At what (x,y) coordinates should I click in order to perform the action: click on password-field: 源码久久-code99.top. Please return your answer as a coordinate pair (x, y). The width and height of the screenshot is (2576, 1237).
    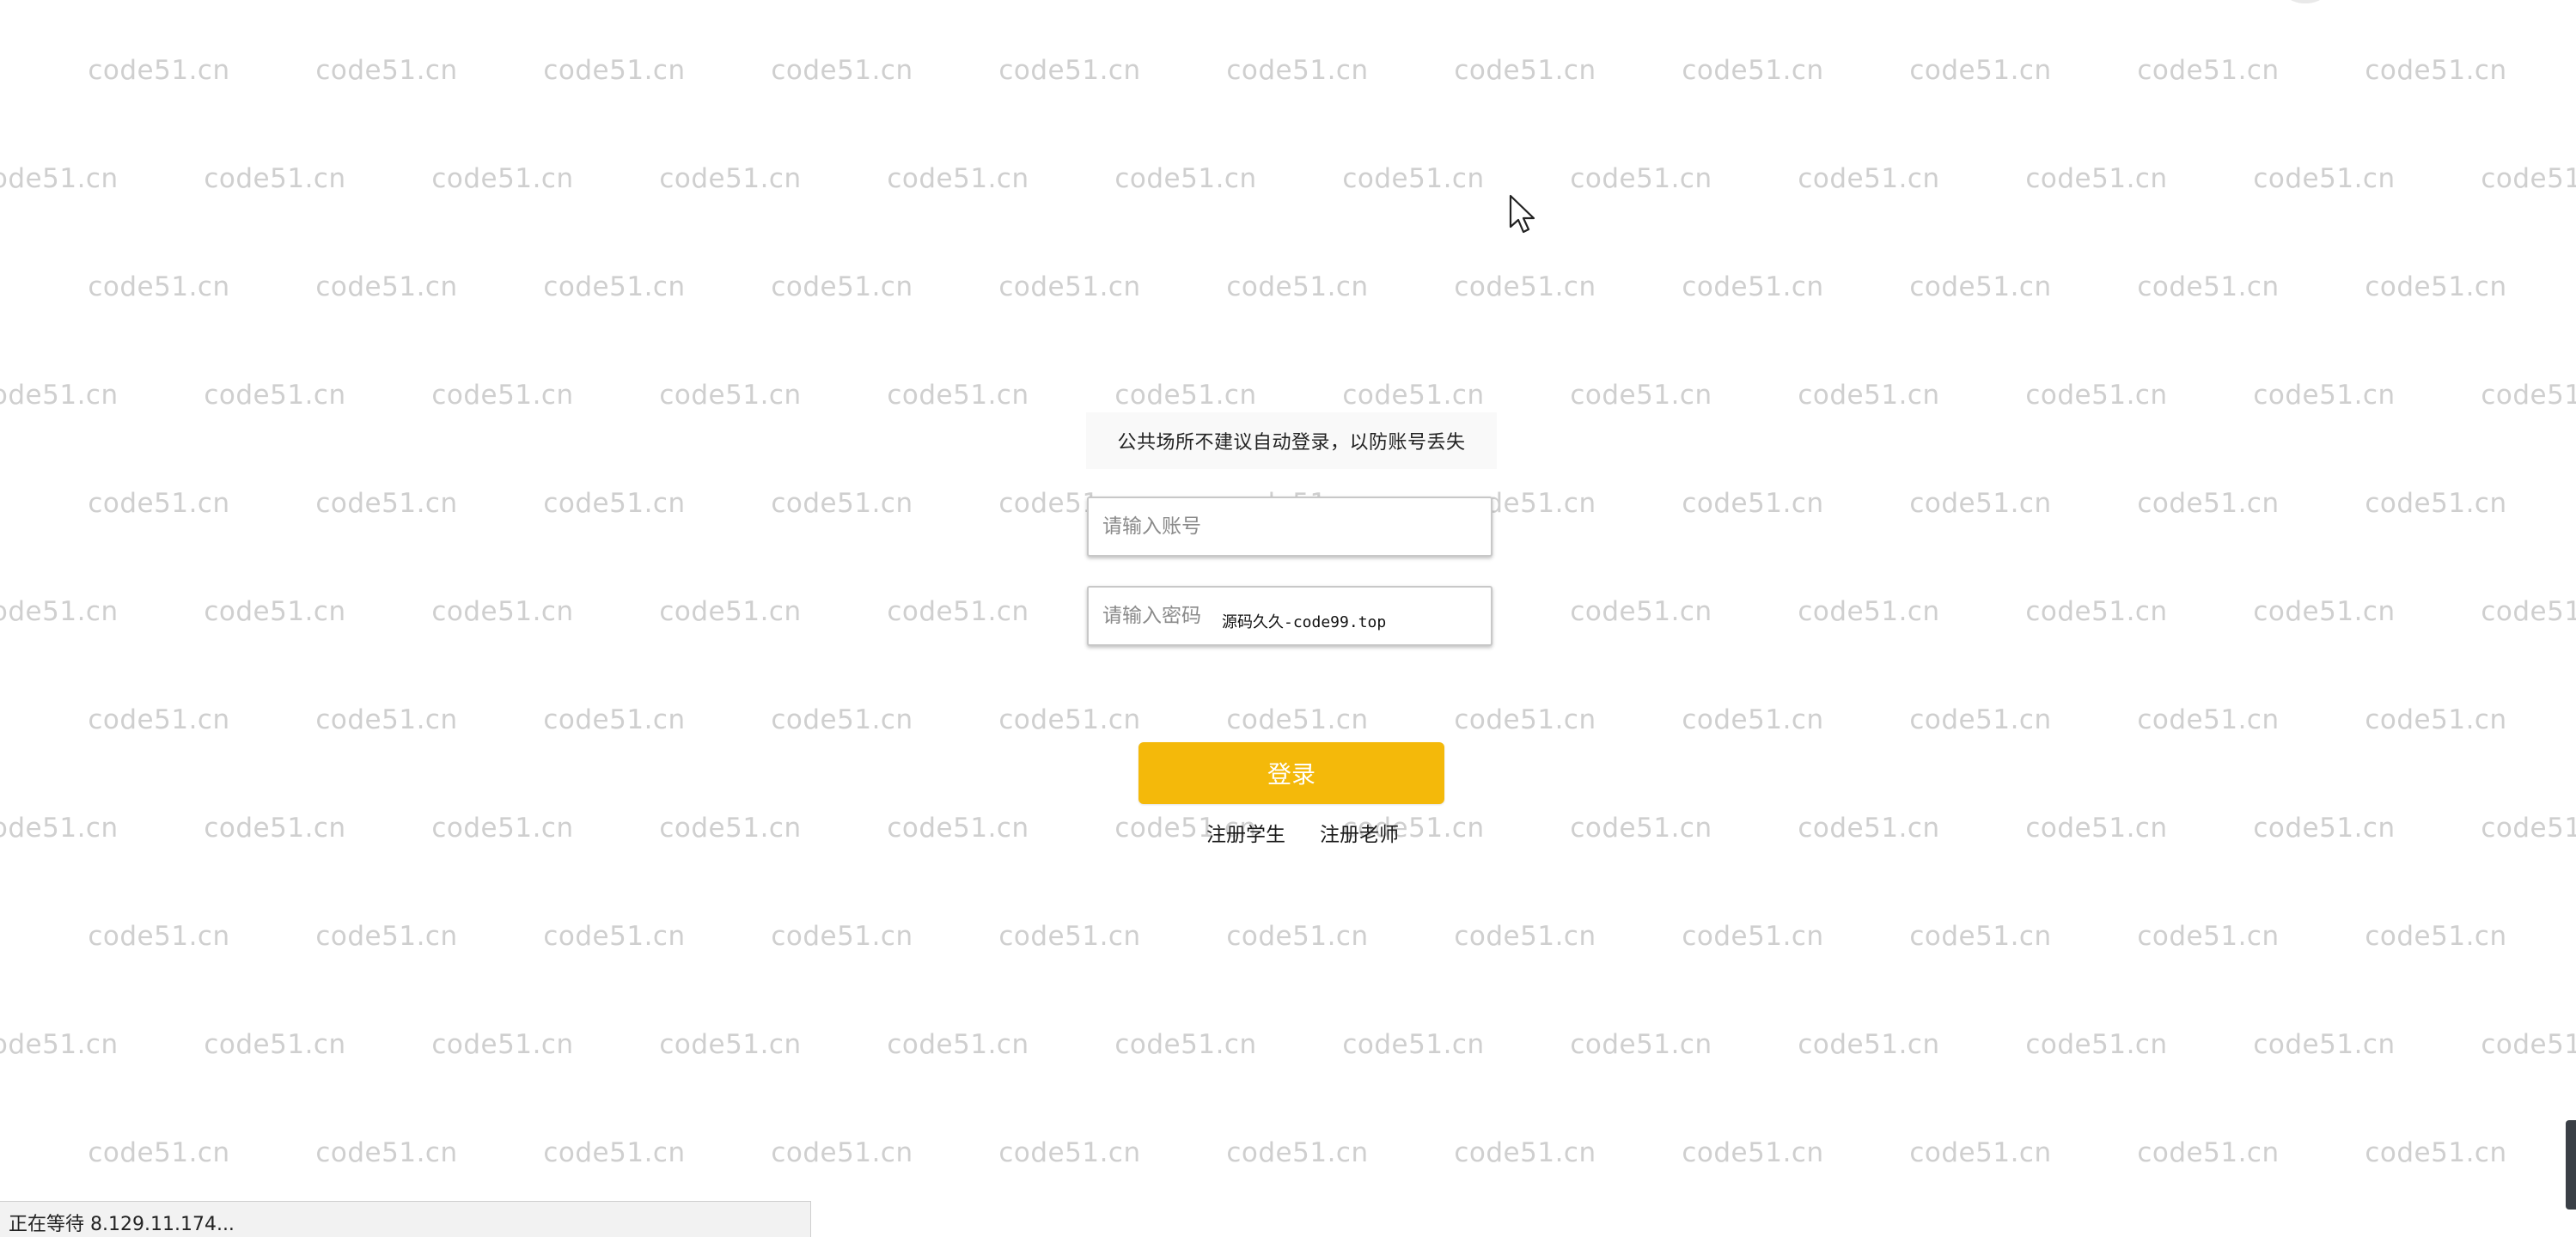
    Looking at the image, I should click on (1289, 616).